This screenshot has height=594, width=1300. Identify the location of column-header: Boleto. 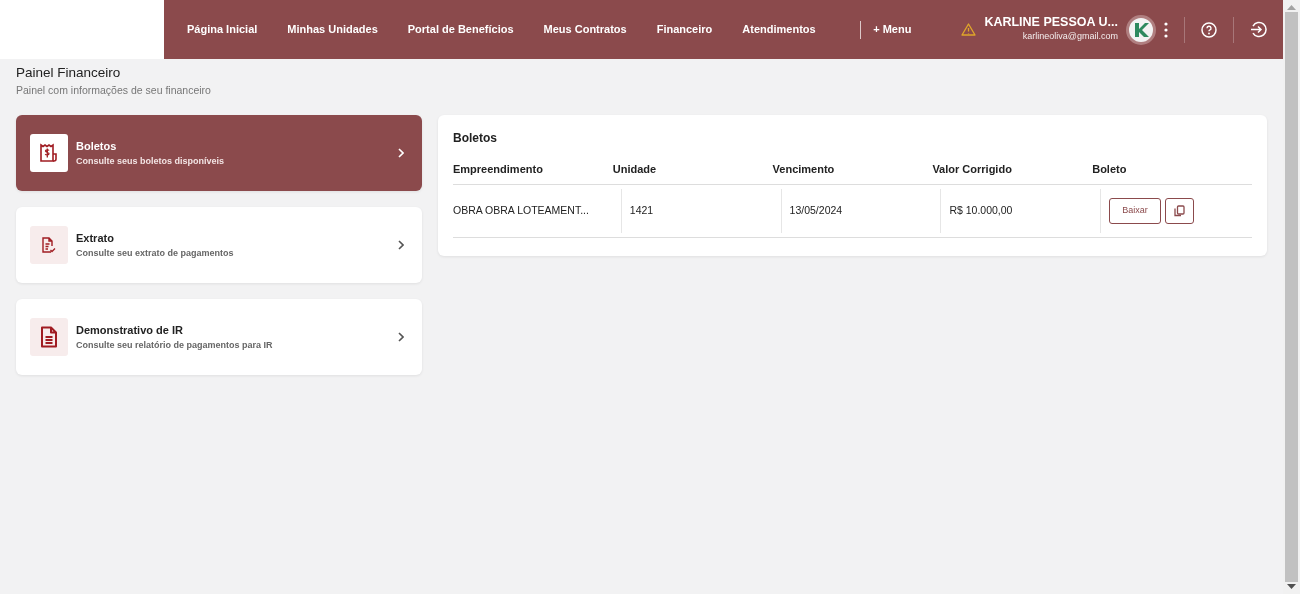
(1172, 169).